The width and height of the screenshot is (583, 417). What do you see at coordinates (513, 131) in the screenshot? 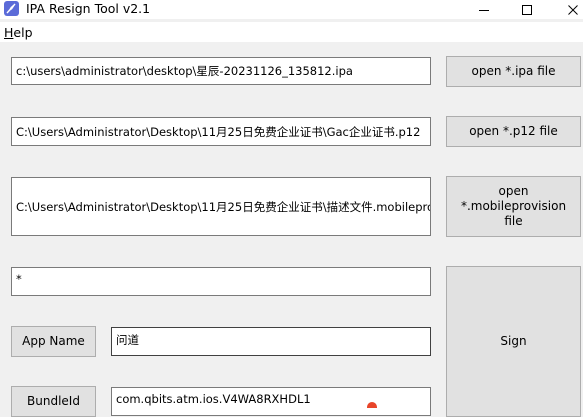
I see `open-p12-button: open *.p12 file` at bounding box center [513, 131].